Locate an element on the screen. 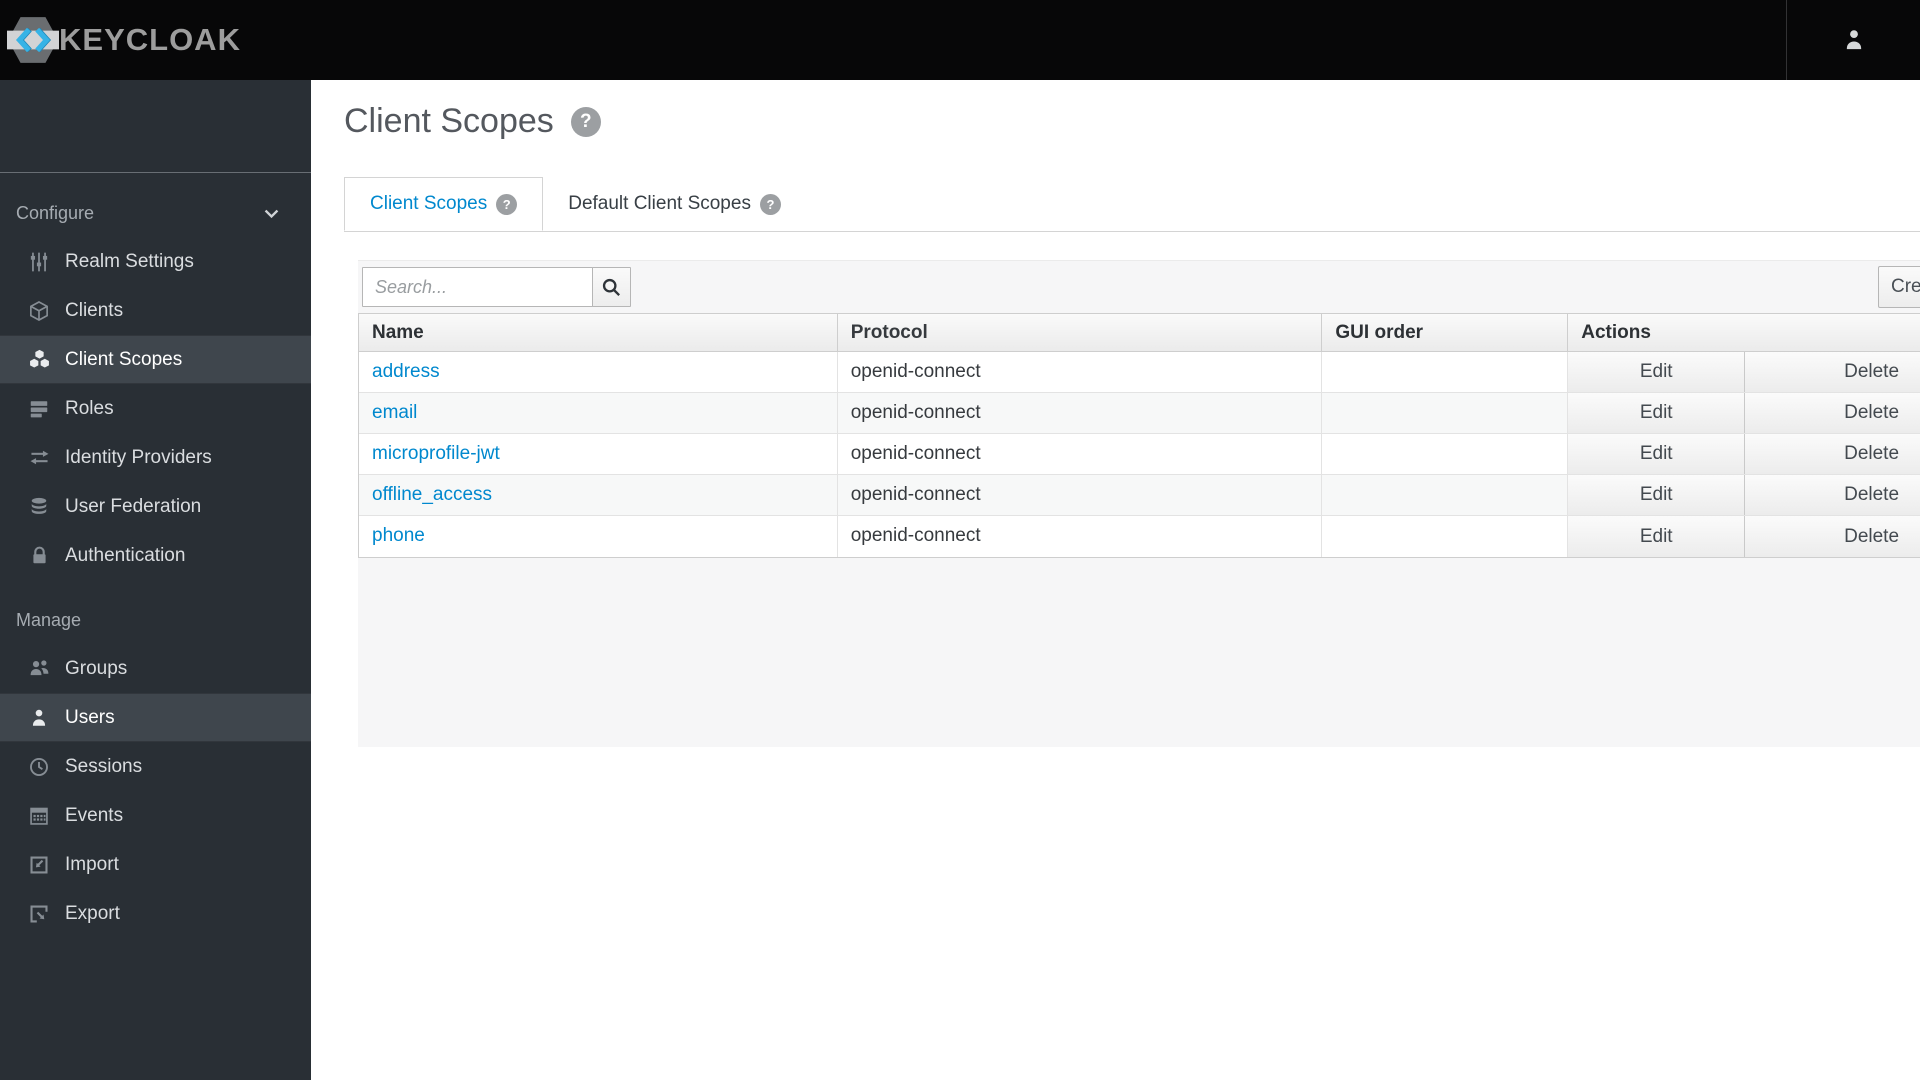 Image resolution: width=1920 pixels, height=1080 pixels. client-scope-link: offline_access is located at coordinates (432, 494).